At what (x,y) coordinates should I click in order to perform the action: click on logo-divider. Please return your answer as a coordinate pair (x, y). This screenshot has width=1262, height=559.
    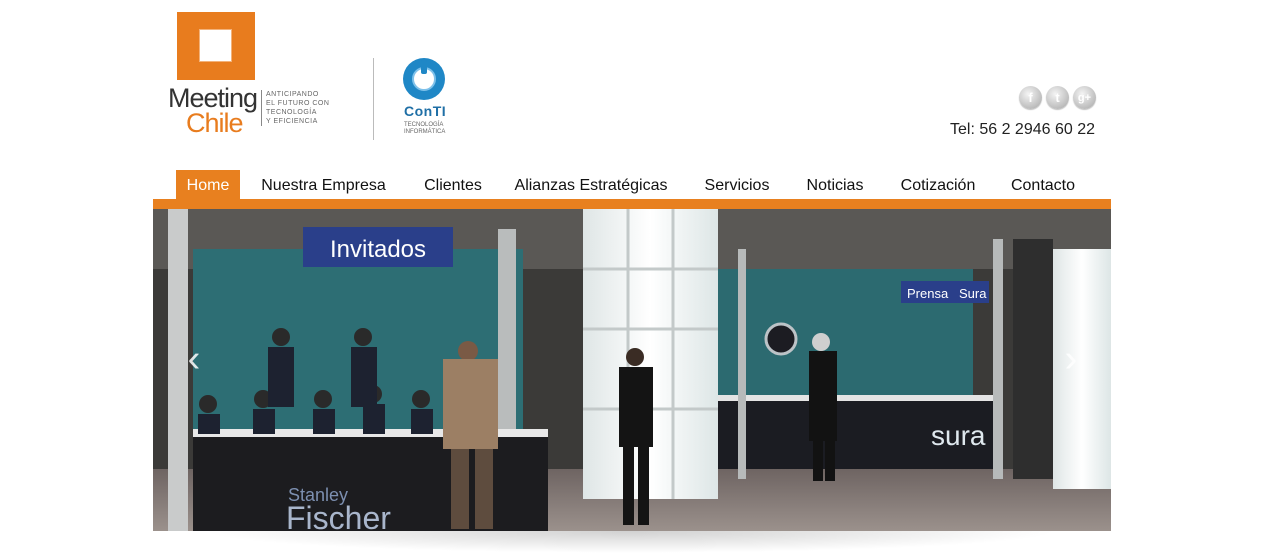
    Looking at the image, I should click on (373, 99).